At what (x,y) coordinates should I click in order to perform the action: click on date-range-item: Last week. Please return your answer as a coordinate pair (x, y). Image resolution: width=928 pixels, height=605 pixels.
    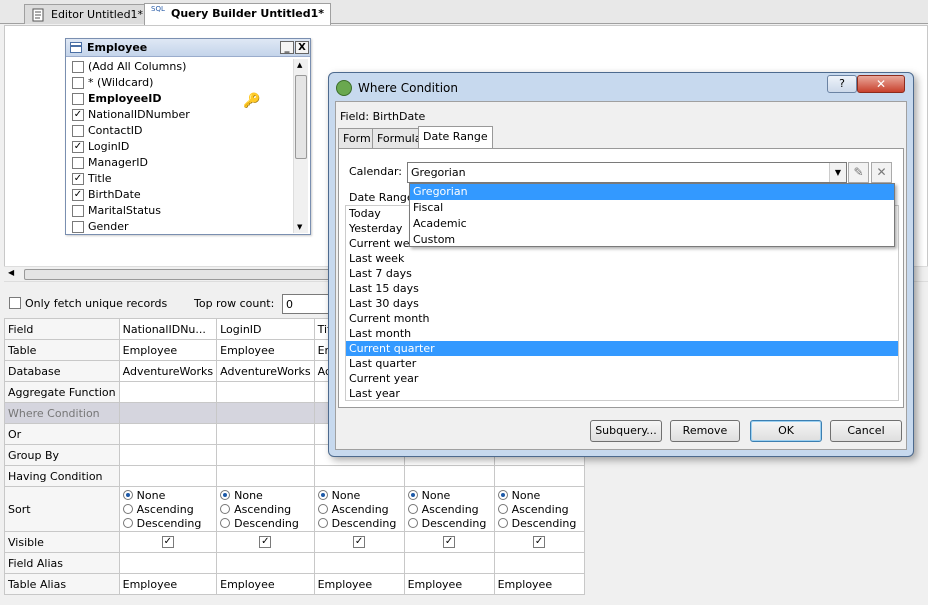
    Looking at the image, I should click on (622, 258).